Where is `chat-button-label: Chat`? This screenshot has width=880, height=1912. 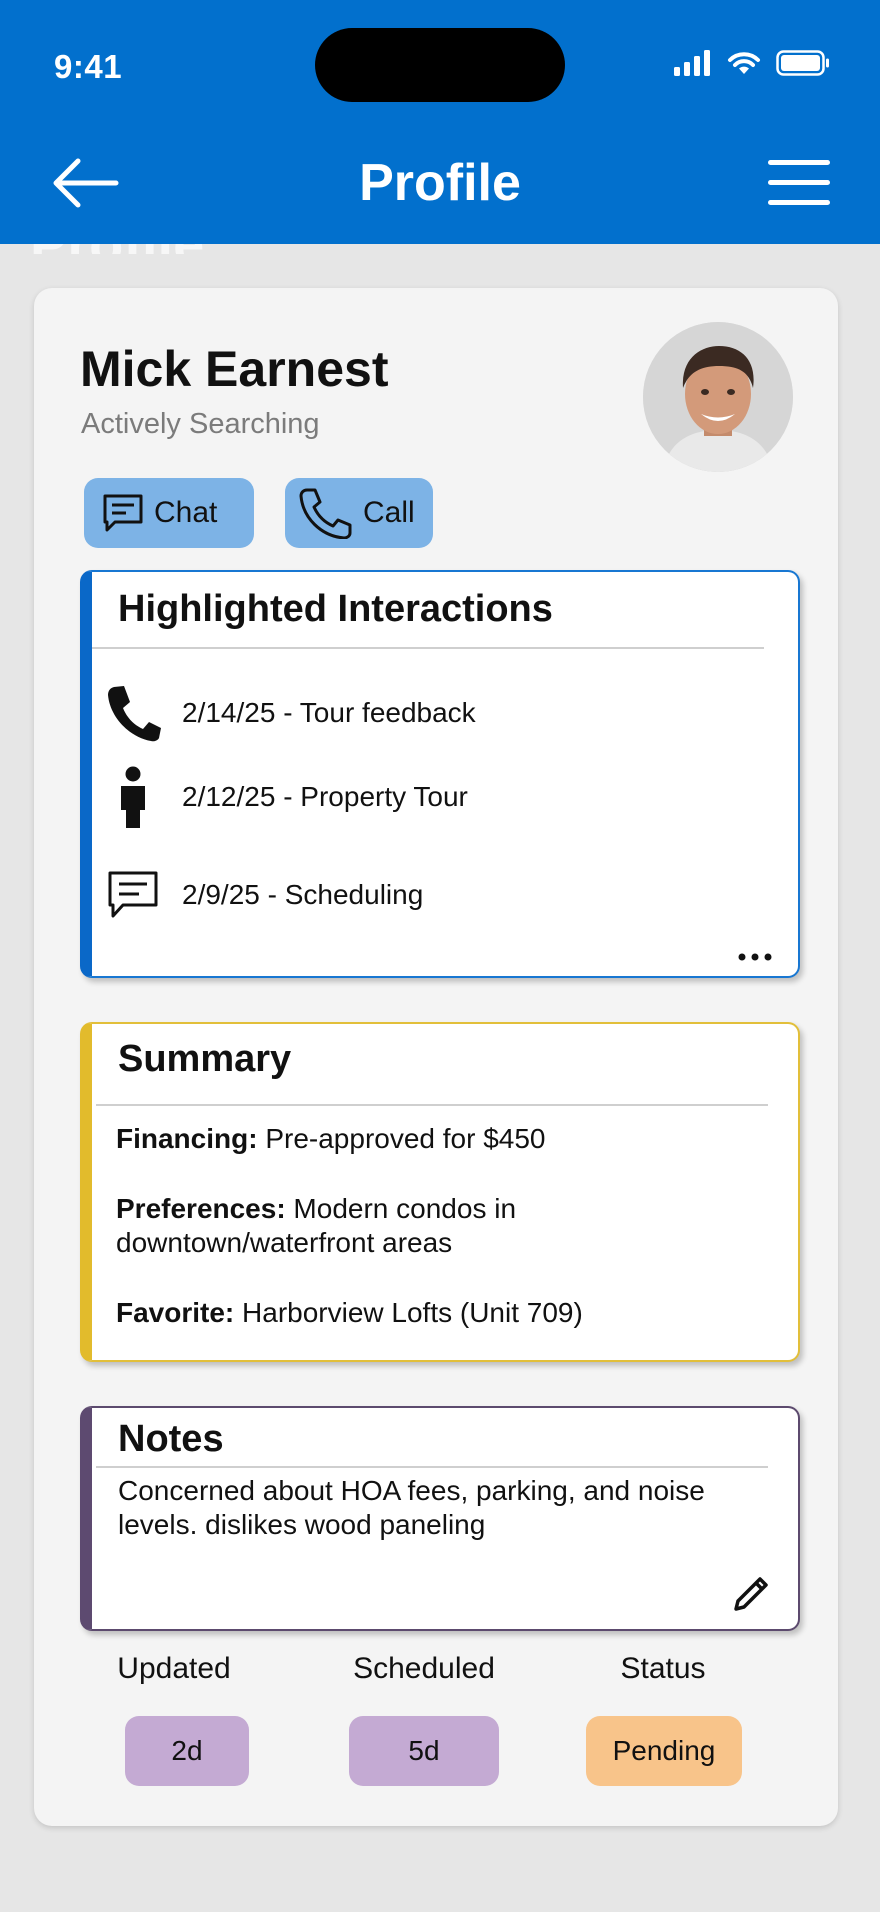 chat-button-label: Chat is located at coordinates (186, 512).